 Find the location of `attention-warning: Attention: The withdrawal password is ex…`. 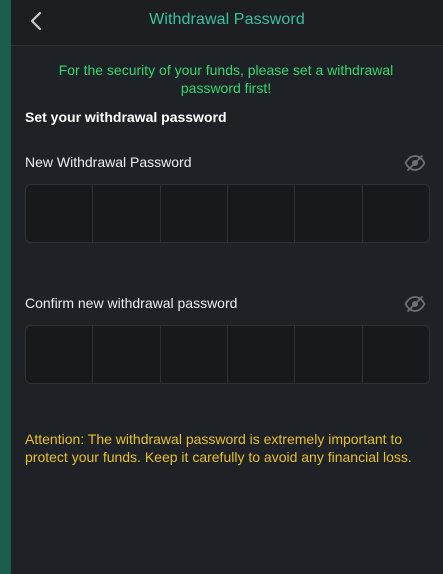

attention-warning: Attention: The withdrawal password is ex… is located at coordinates (218, 448).